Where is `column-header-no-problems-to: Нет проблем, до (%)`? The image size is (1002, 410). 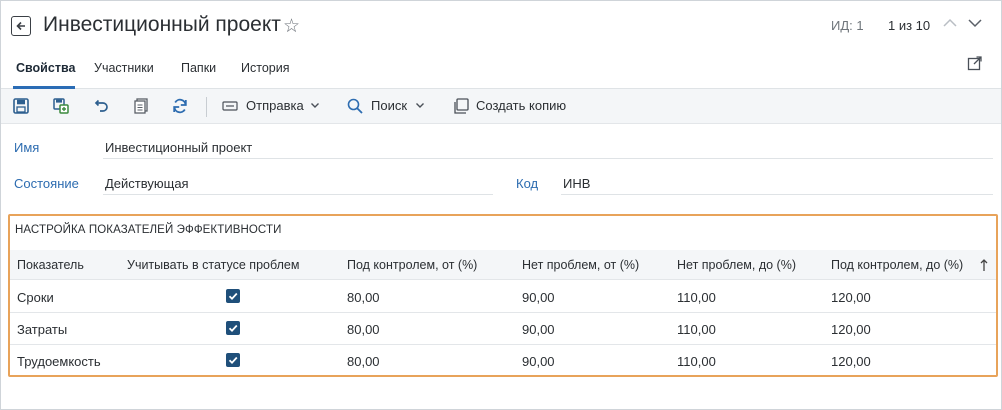
column-header-no-problems-to: Нет проблем, до (%) is located at coordinates (736, 265).